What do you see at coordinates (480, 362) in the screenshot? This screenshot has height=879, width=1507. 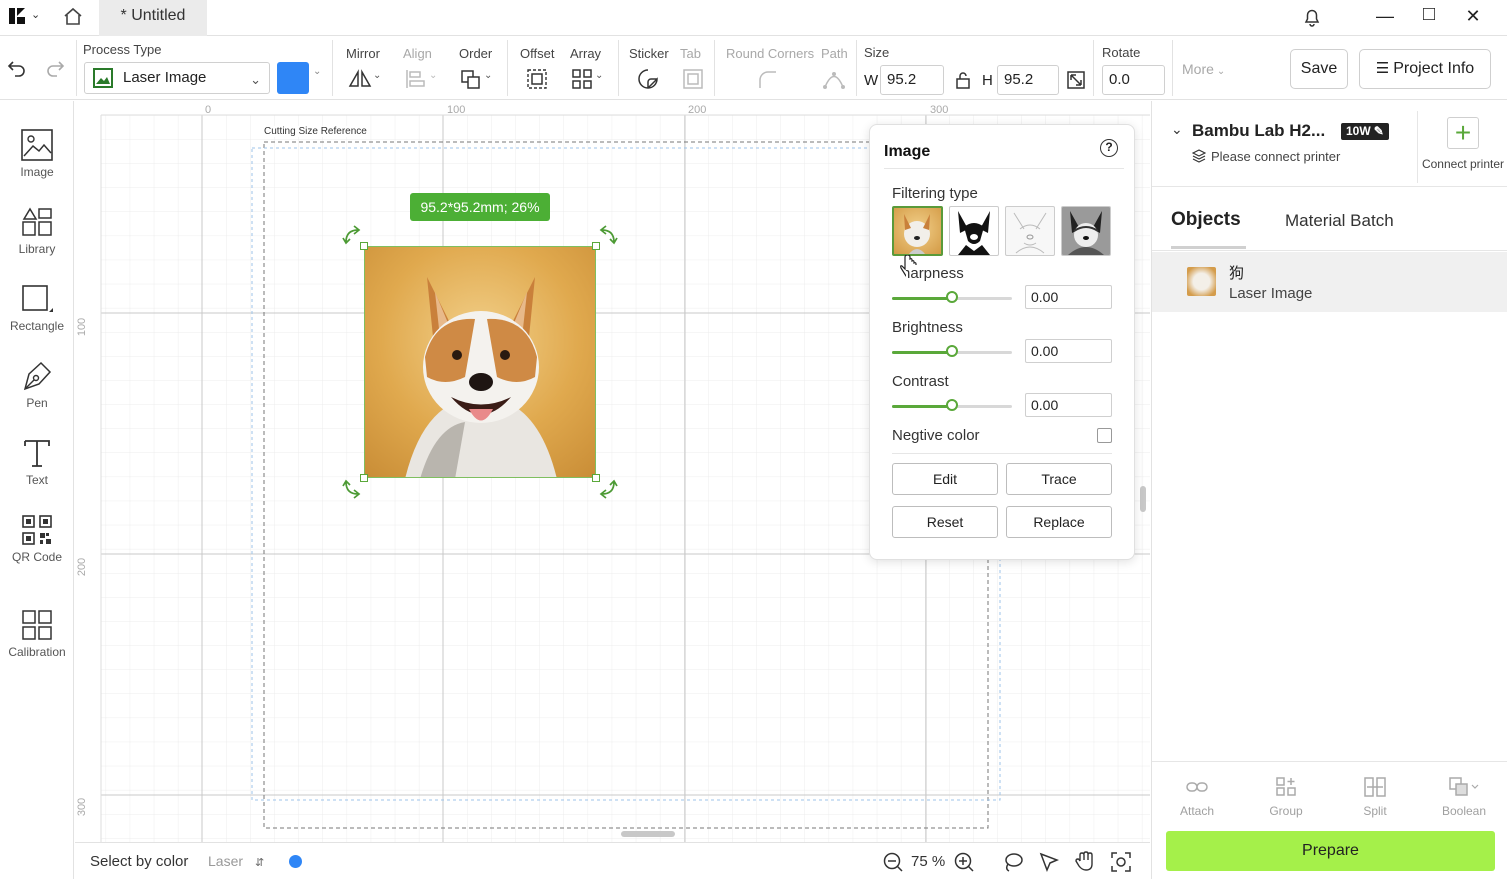 I see `dog-image` at bounding box center [480, 362].